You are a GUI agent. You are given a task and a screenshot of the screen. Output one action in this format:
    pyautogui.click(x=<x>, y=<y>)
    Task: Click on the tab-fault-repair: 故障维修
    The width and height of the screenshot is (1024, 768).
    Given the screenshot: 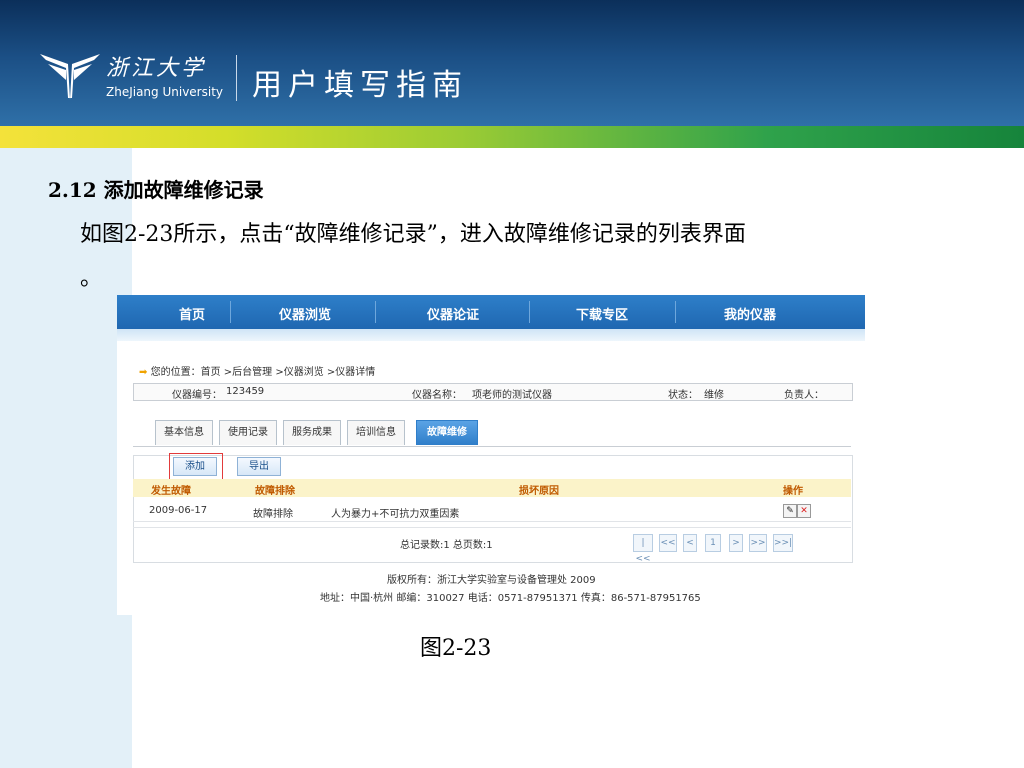 What is the action you would take?
    pyautogui.click(x=447, y=432)
    